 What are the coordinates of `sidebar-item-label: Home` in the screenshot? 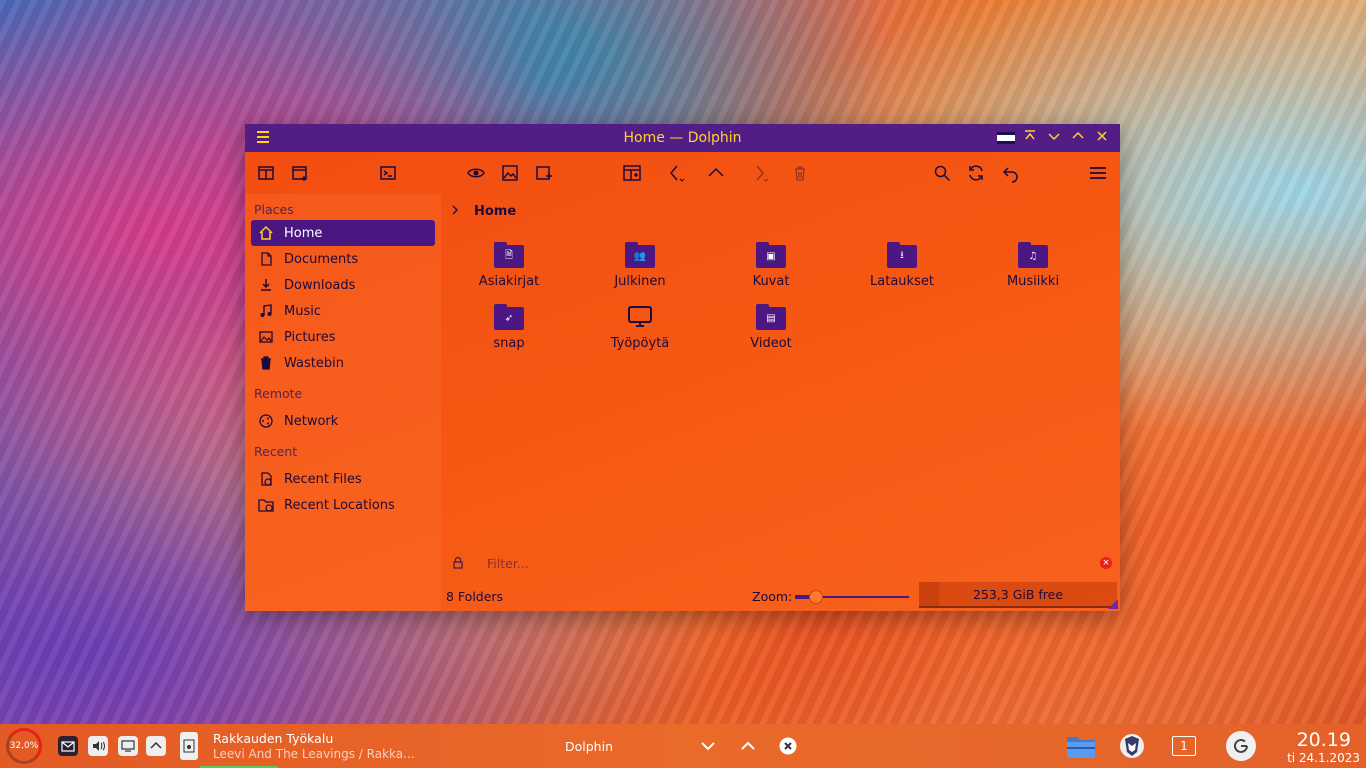 It's located at (303, 233).